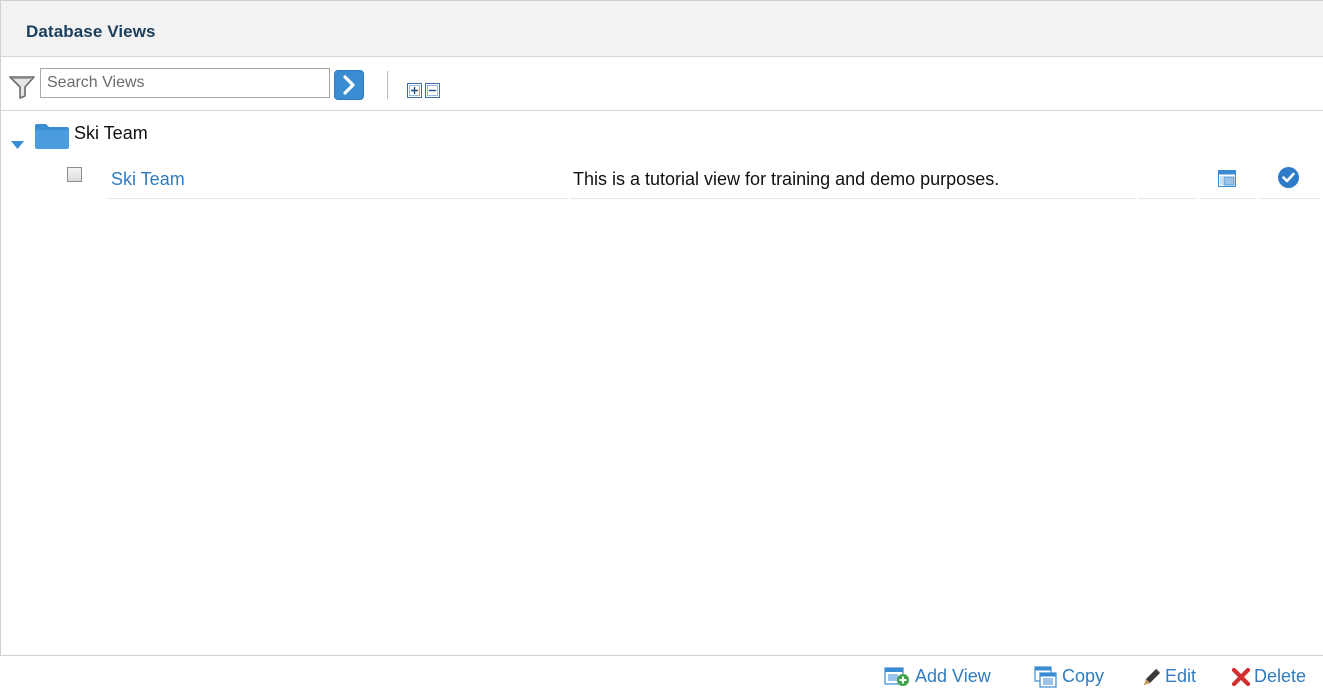 Image resolution: width=1323 pixels, height=692 pixels. I want to click on add-view-label: Add View, so click(953, 676).